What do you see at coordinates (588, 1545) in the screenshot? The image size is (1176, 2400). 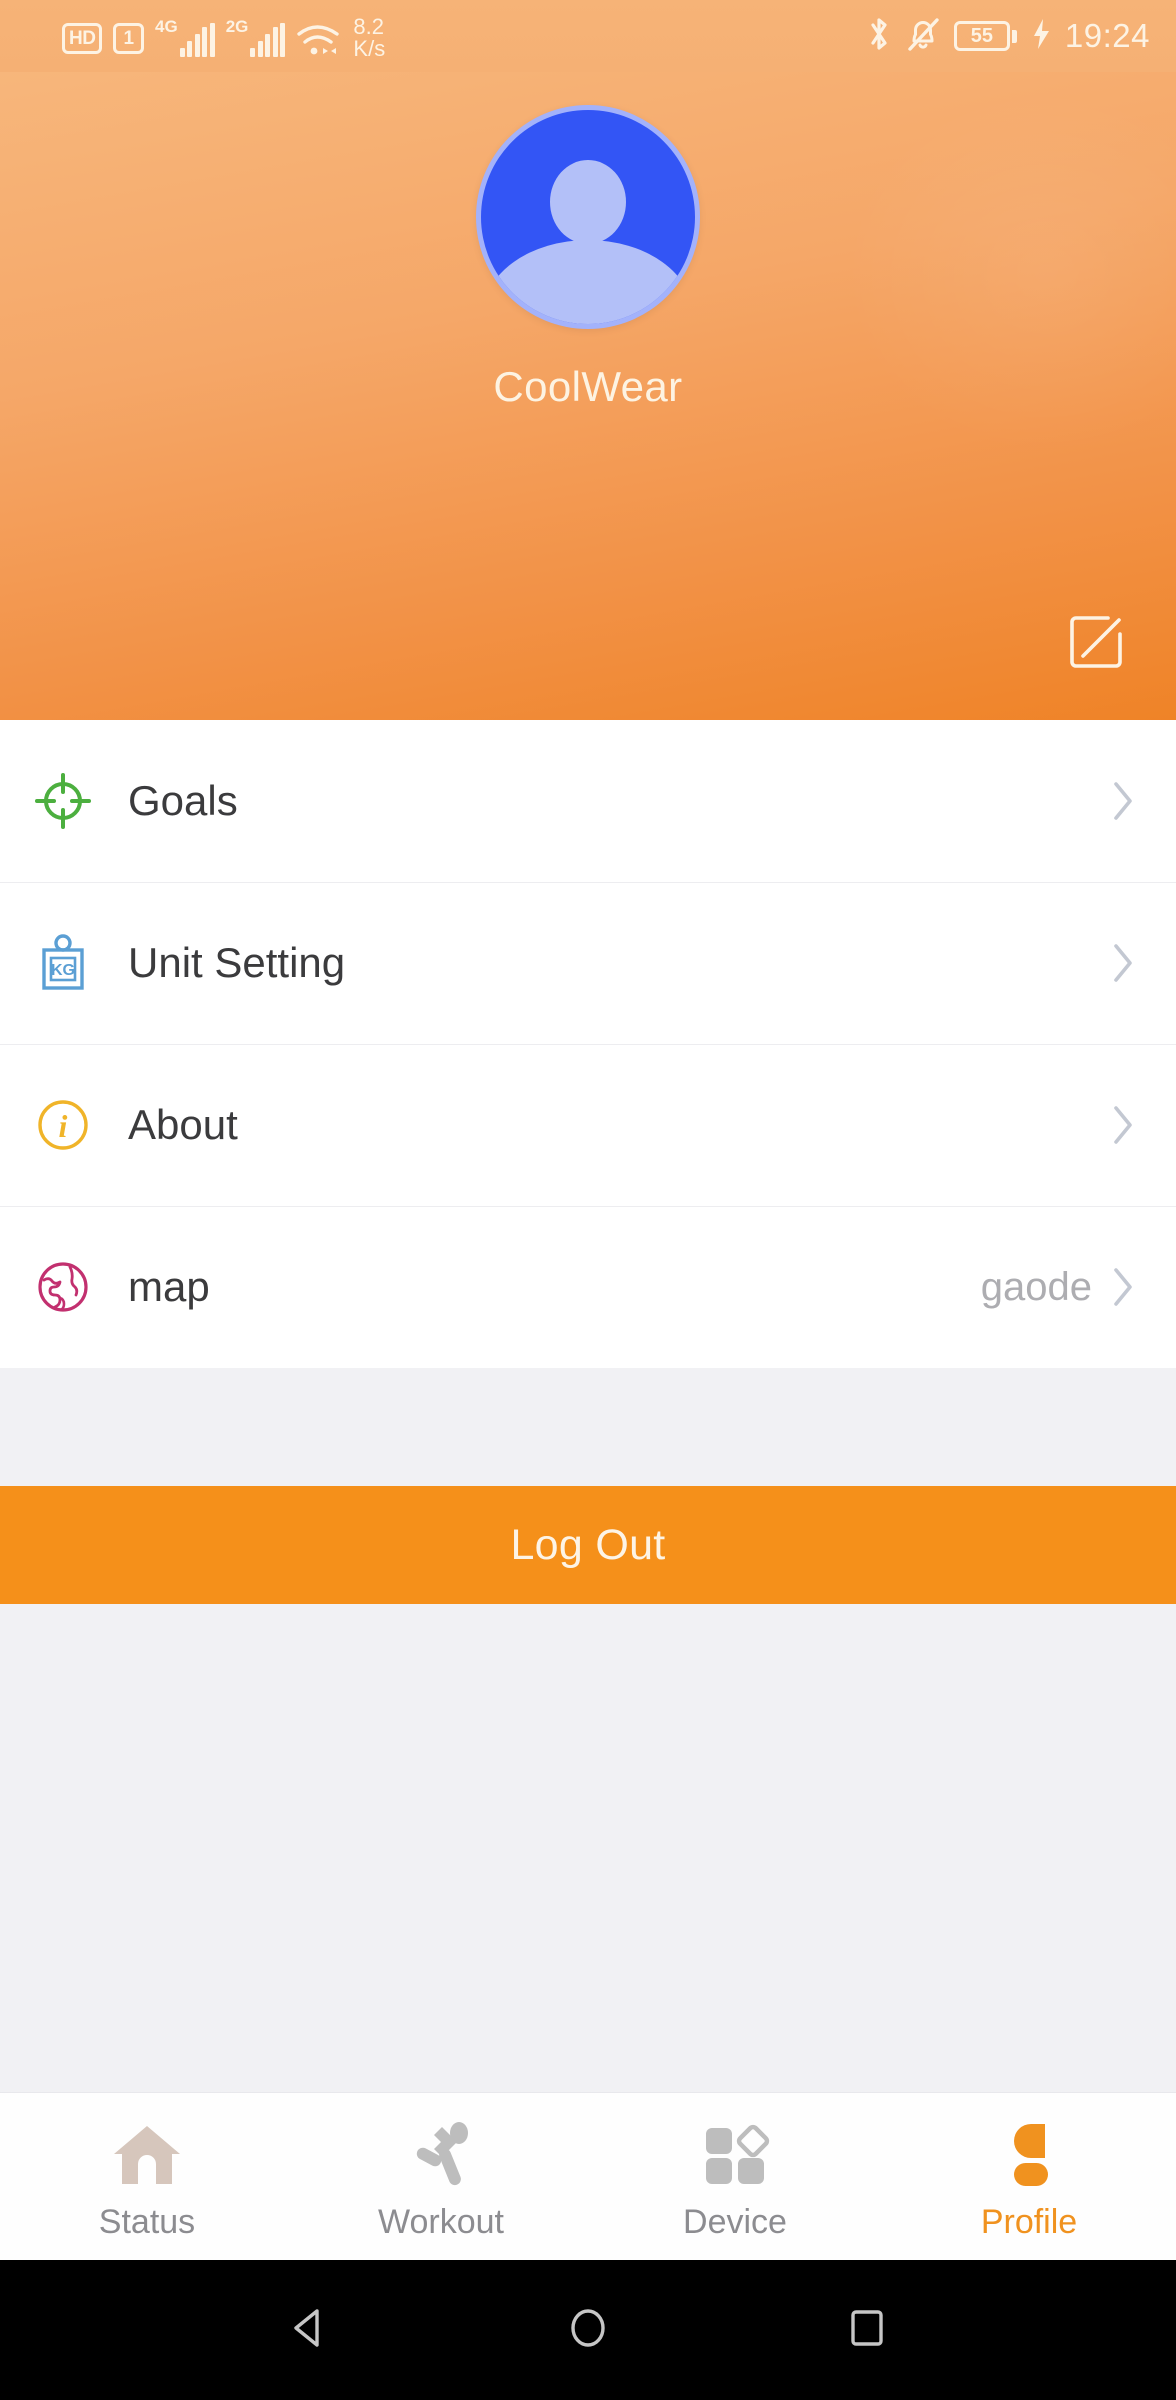 I see `log-out-button: Log Out` at bounding box center [588, 1545].